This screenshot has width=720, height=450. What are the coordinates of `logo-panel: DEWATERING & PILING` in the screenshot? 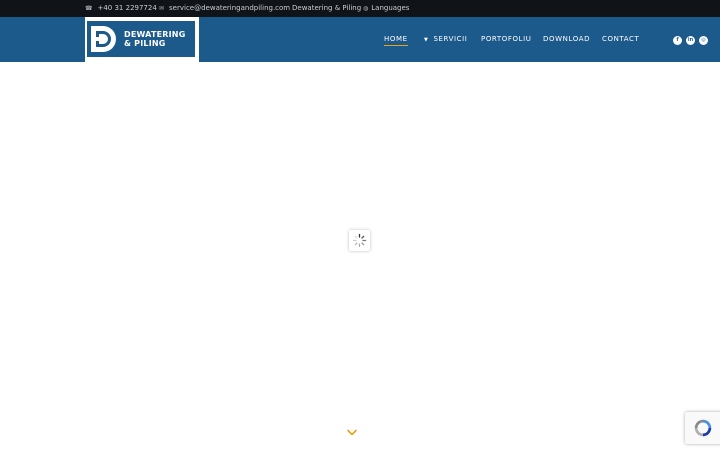 It's located at (141, 39).